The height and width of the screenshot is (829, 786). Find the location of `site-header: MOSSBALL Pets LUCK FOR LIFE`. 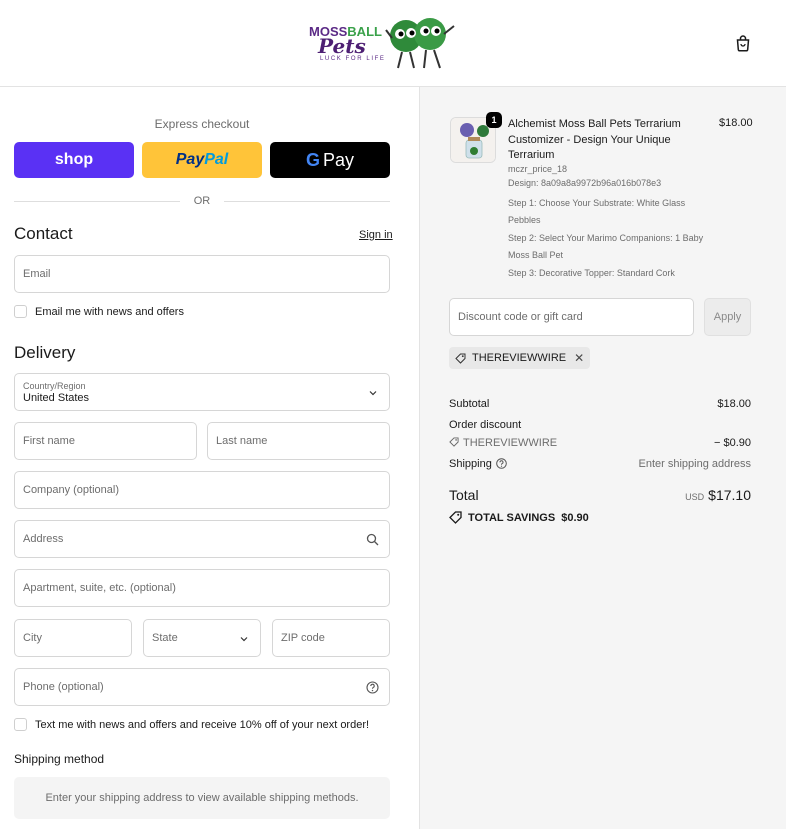

site-header: MOSSBALL Pets LUCK FOR LIFE is located at coordinates (393, 43).